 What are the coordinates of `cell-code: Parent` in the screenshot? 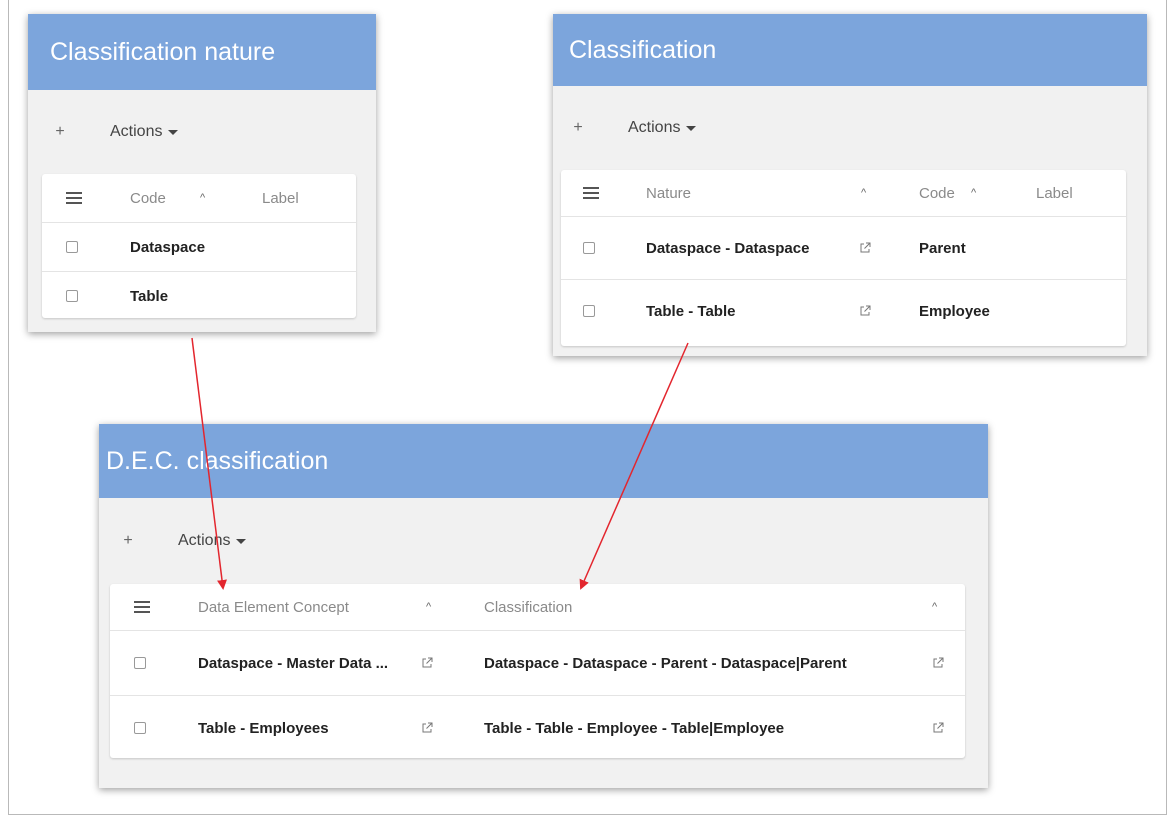 It's located at (942, 248).